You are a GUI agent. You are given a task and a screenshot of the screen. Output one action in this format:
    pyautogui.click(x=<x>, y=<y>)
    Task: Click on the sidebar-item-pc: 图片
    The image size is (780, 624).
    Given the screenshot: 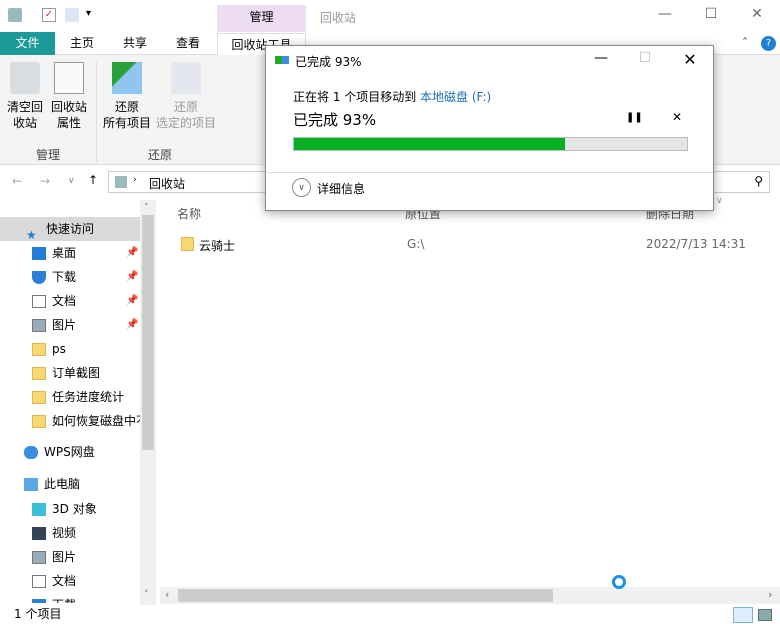 What is the action you would take?
    pyautogui.click(x=70, y=557)
    